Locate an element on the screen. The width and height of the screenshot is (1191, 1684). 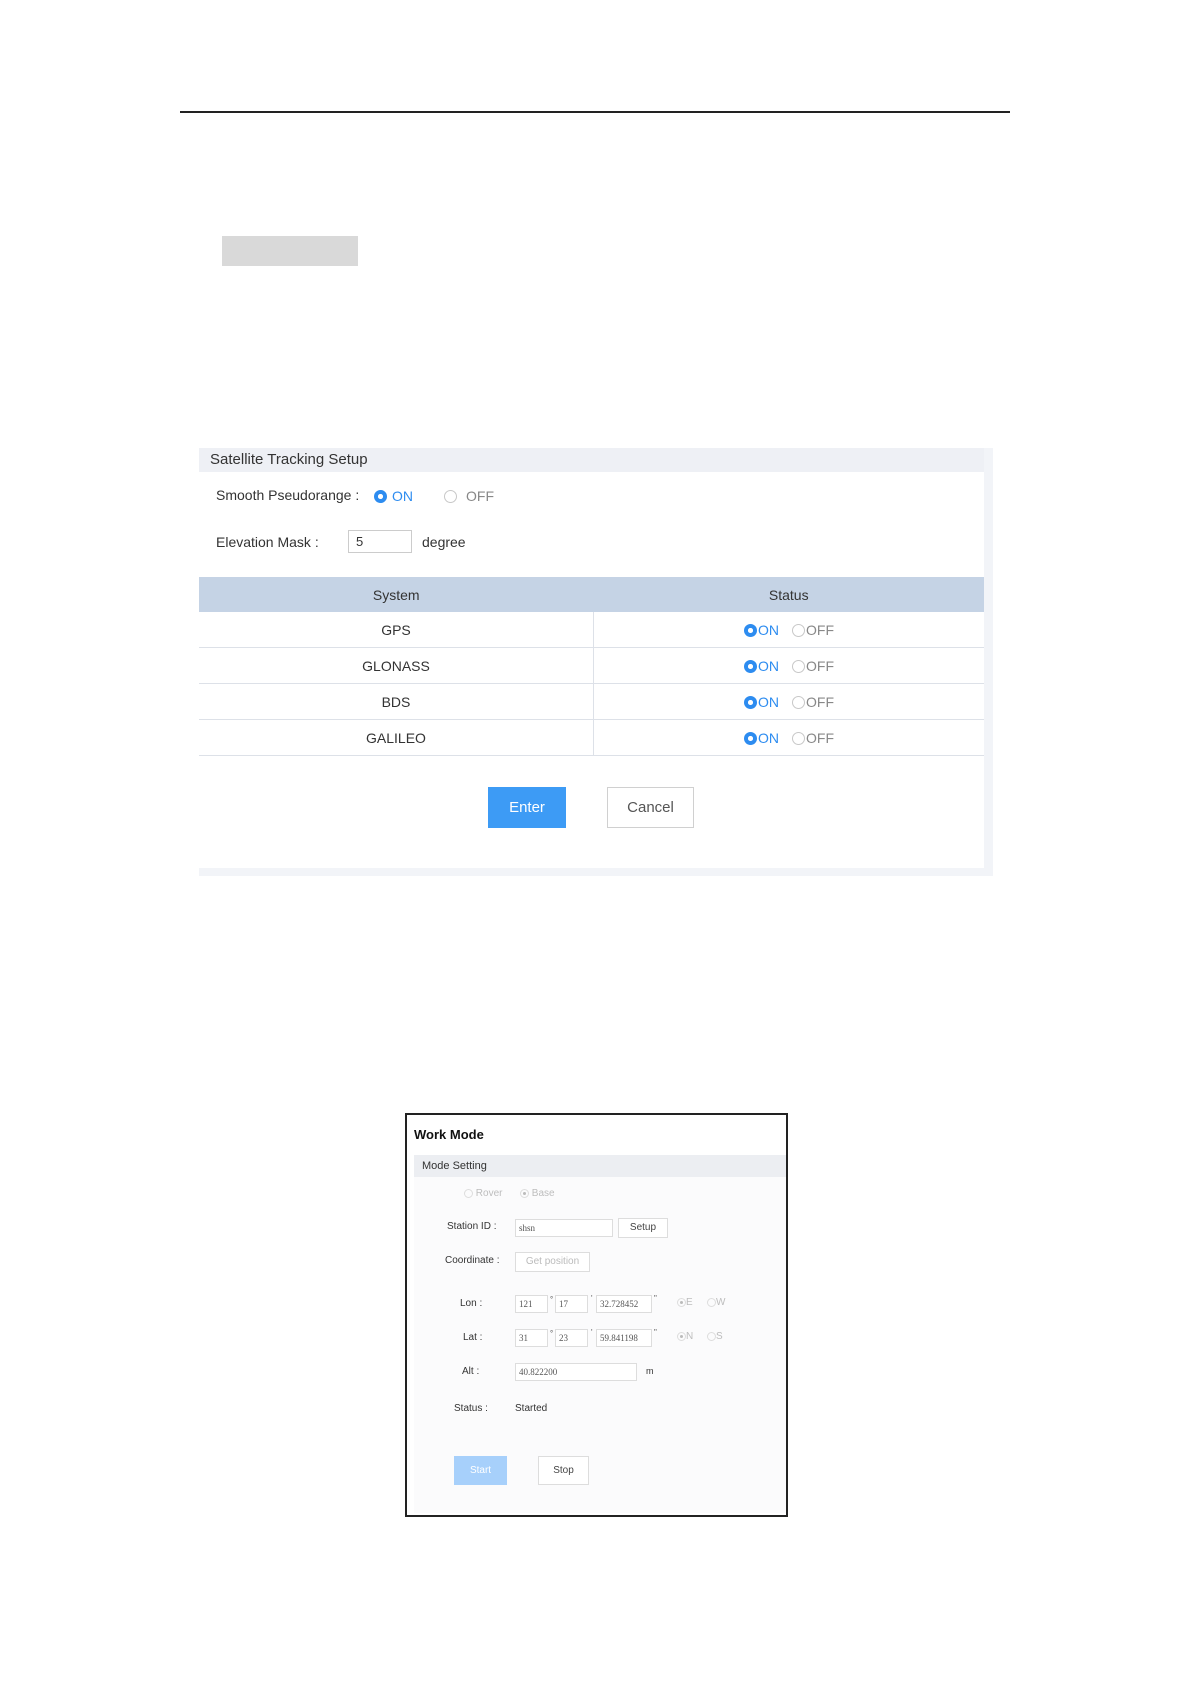
north-label: N is located at coordinates (690, 1336).